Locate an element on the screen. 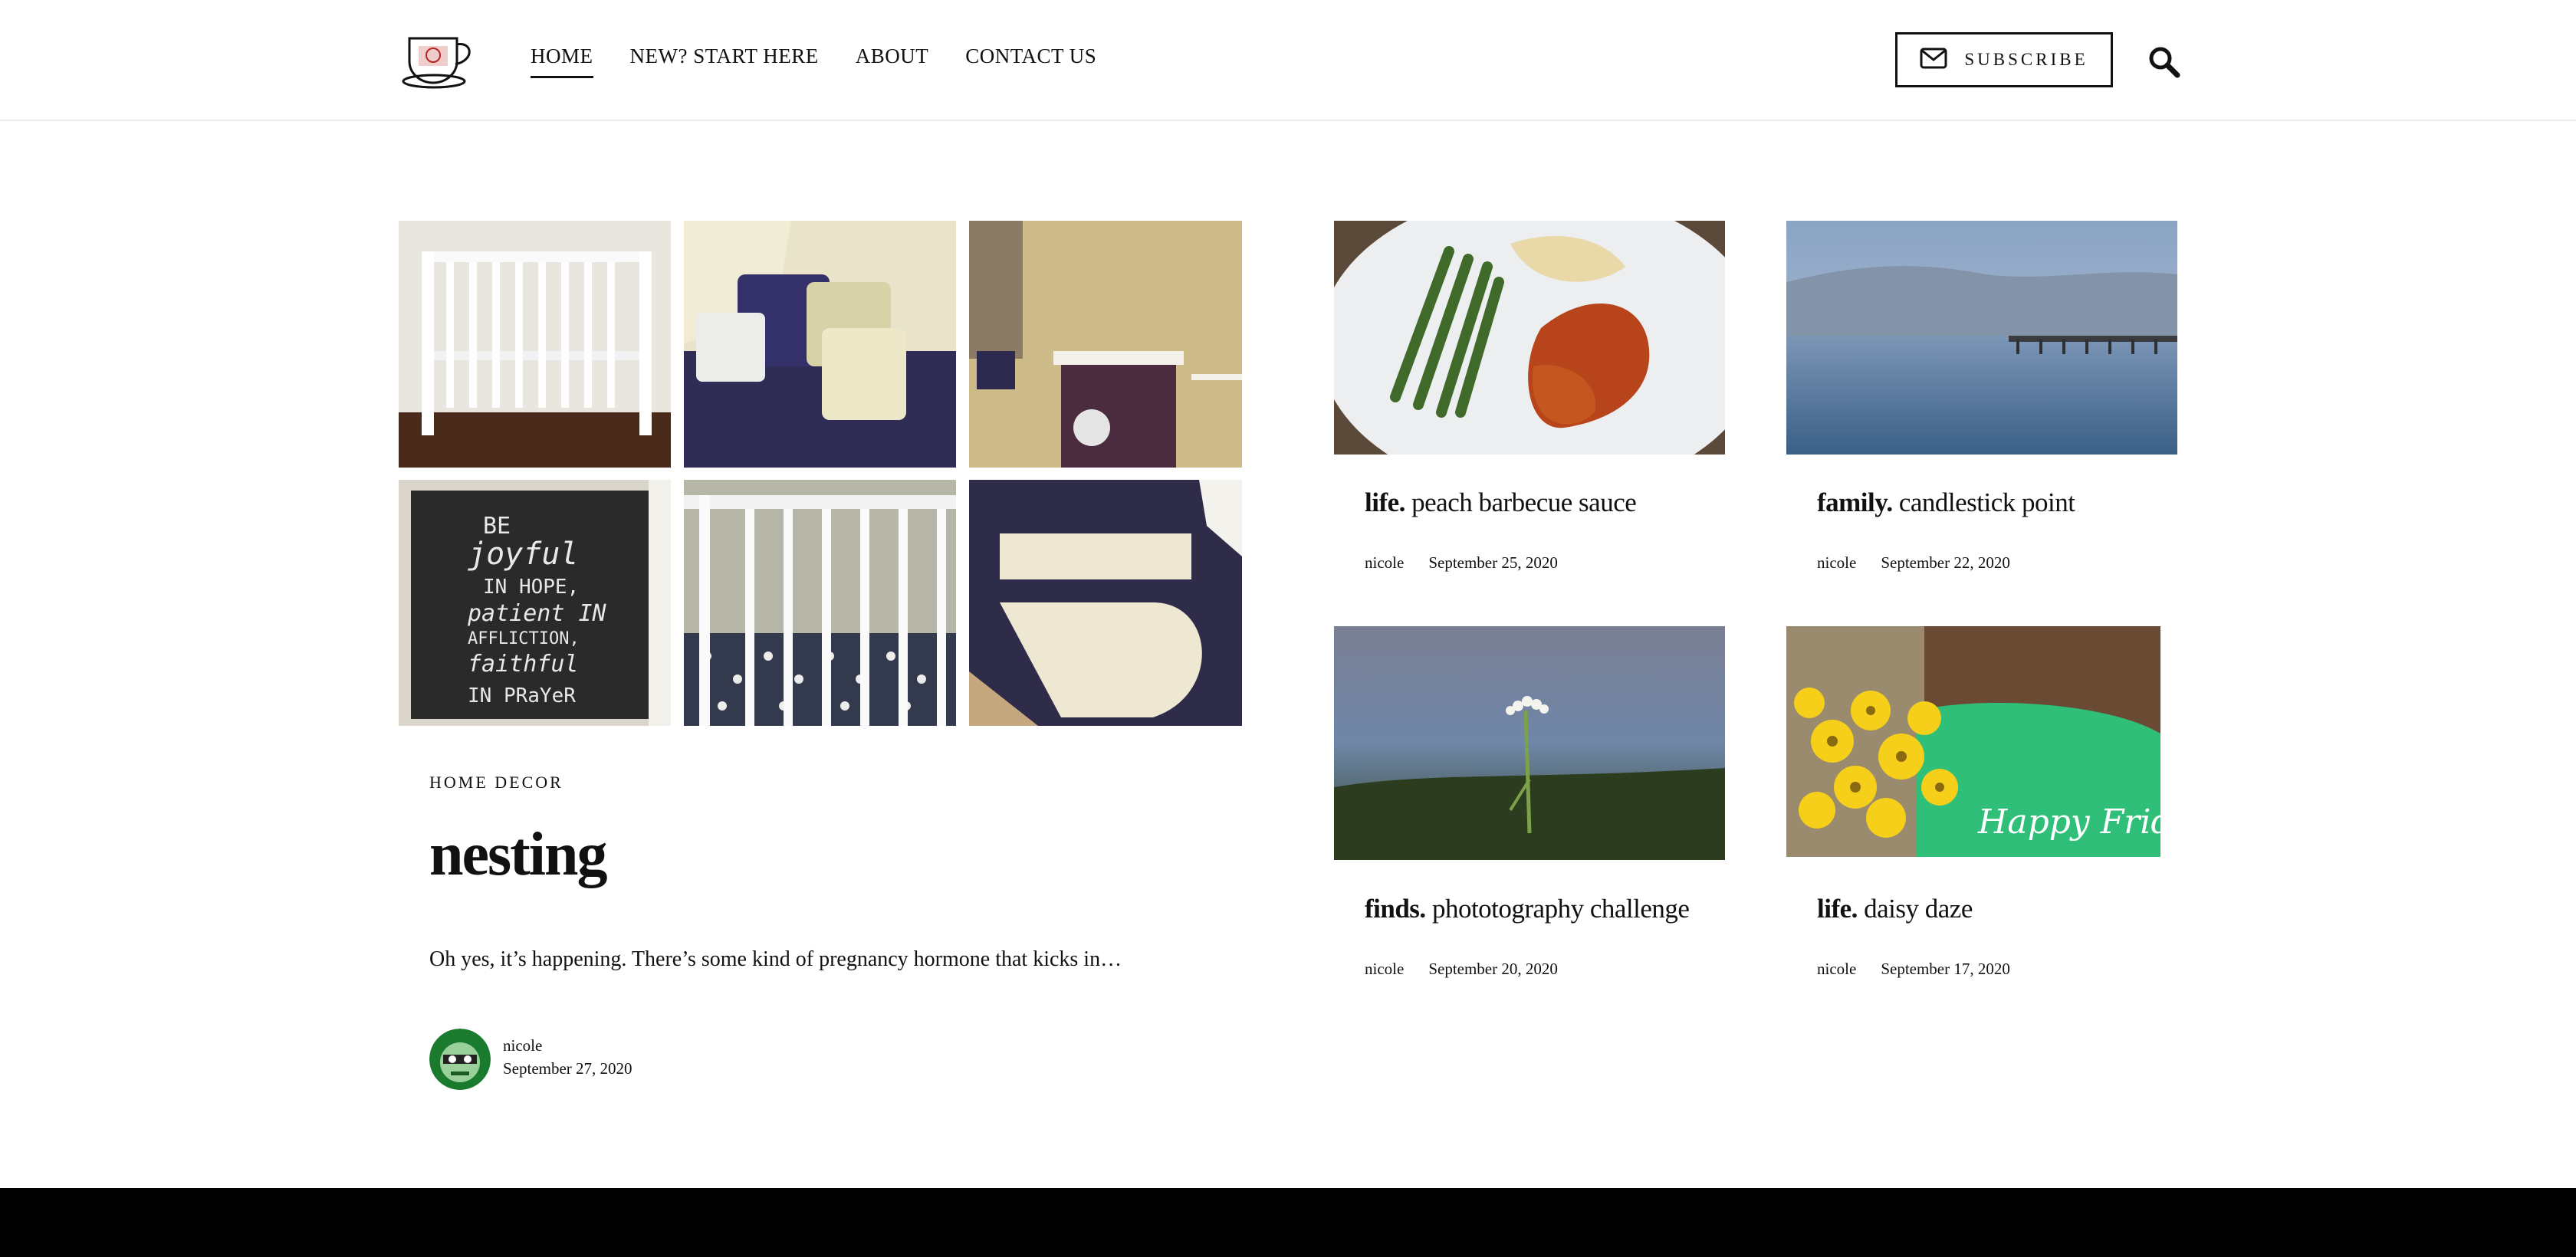 The width and height of the screenshot is (2576, 1257). post-image-candlestick-point is located at coordinates (1982, 338).